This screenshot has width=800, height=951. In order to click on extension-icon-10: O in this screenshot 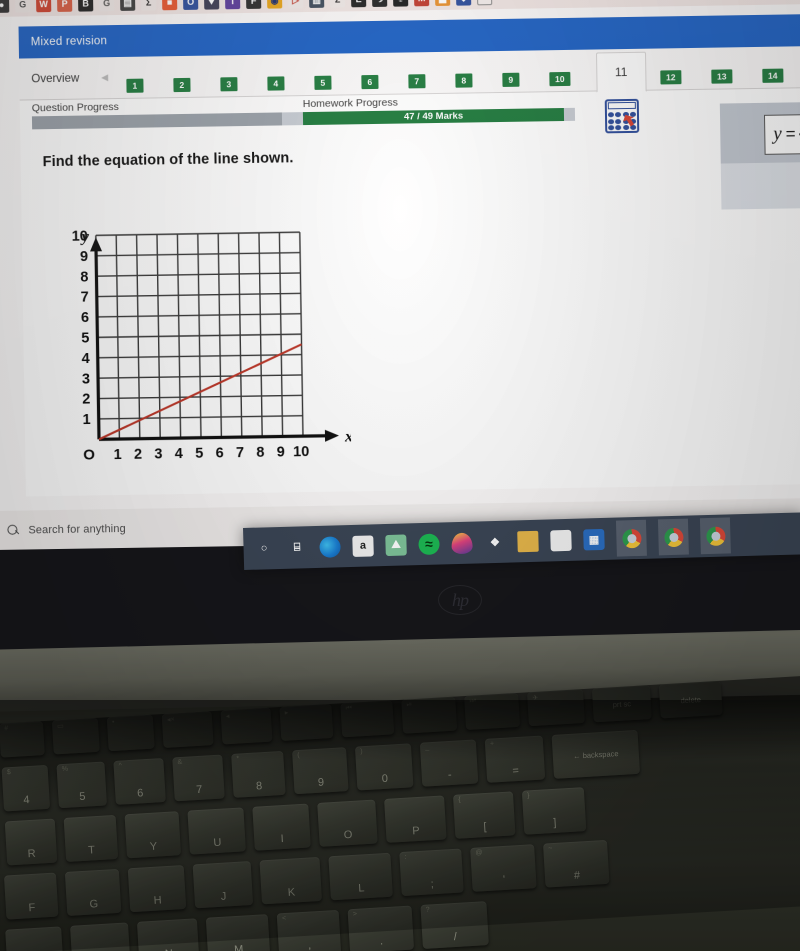, I will do `click(191, 5)`.